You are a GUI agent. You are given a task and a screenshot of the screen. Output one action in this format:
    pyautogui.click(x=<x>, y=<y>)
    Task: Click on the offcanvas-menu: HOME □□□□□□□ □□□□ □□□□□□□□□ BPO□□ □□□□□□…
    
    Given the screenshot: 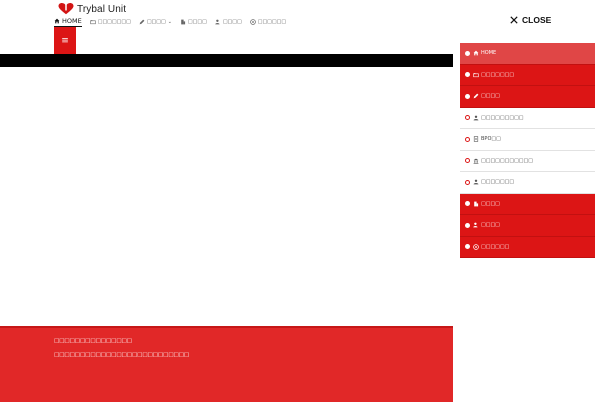 What is the action you would take?
    pyautogui.click(x=527, y=150)
    